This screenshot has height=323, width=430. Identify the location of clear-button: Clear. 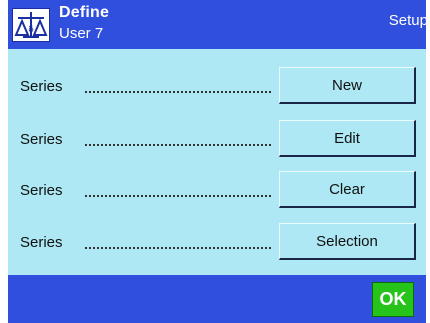
(347, 189).